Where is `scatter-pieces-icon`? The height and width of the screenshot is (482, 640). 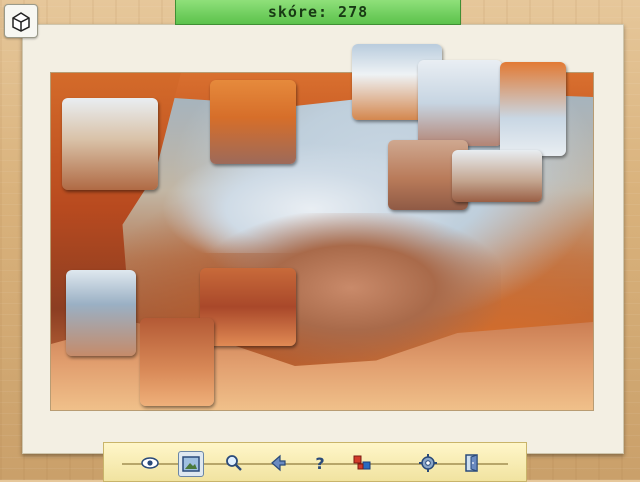
scatter-pieces-icon is located at coordinates (362, 462).